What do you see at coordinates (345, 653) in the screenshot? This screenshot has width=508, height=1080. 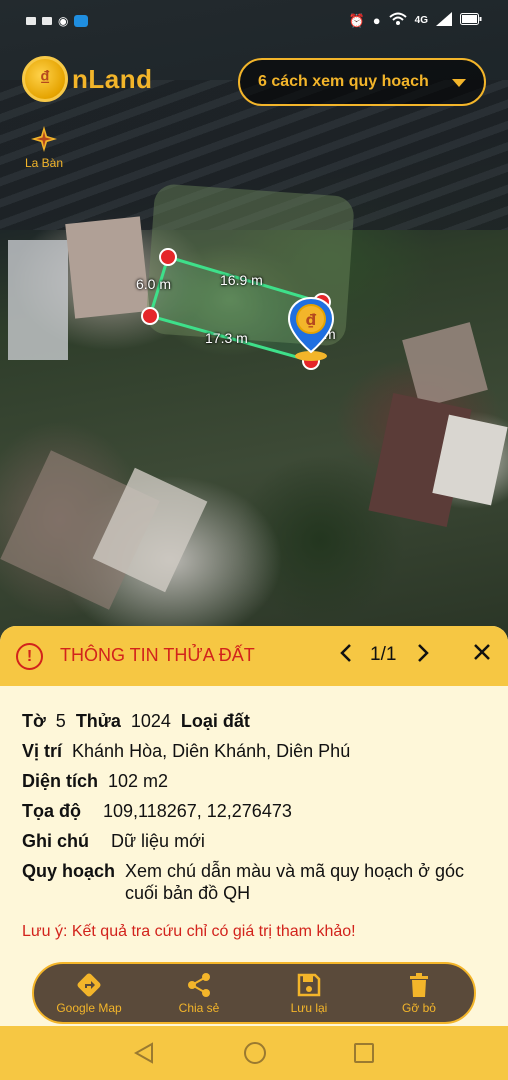 I see `chevron-left-icon` at bounding box center [345, 653].